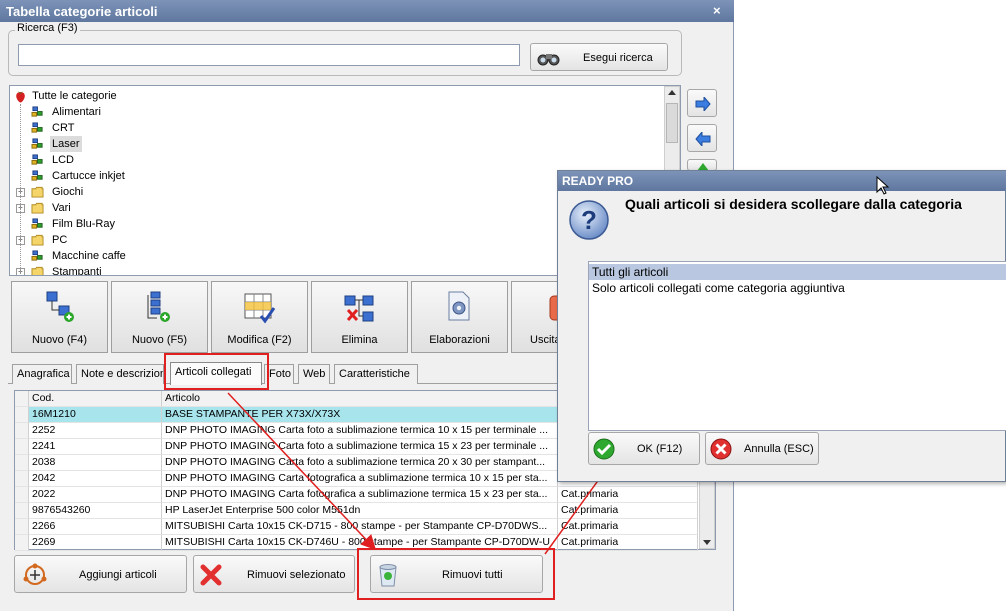 This screenshot has height=611, width=1006. Describe the element at coordinates (330, 270) in the screenshot. I see `tree-item: + Stampanti` at that location.